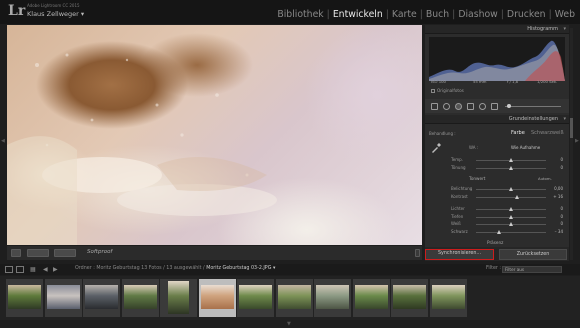 This screenshot has height=328, width=580. Describe the element at coordinates (20, 269) in the screenshot. I see `secondary-window-2-icon` at that location.